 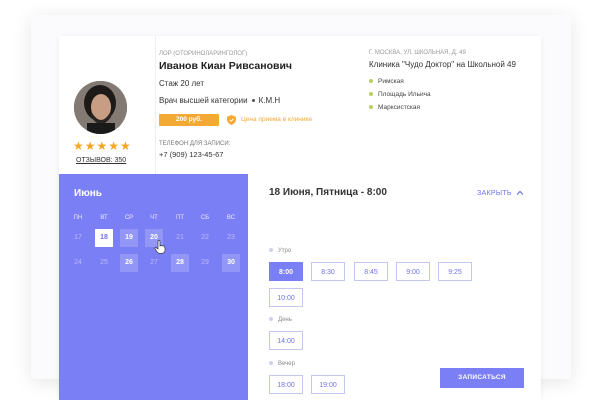 I want to click on period-label: Вечер, so click(x=282, y=364).